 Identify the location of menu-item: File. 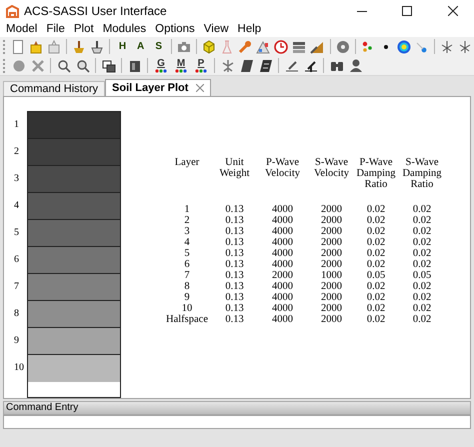
(55, 29).